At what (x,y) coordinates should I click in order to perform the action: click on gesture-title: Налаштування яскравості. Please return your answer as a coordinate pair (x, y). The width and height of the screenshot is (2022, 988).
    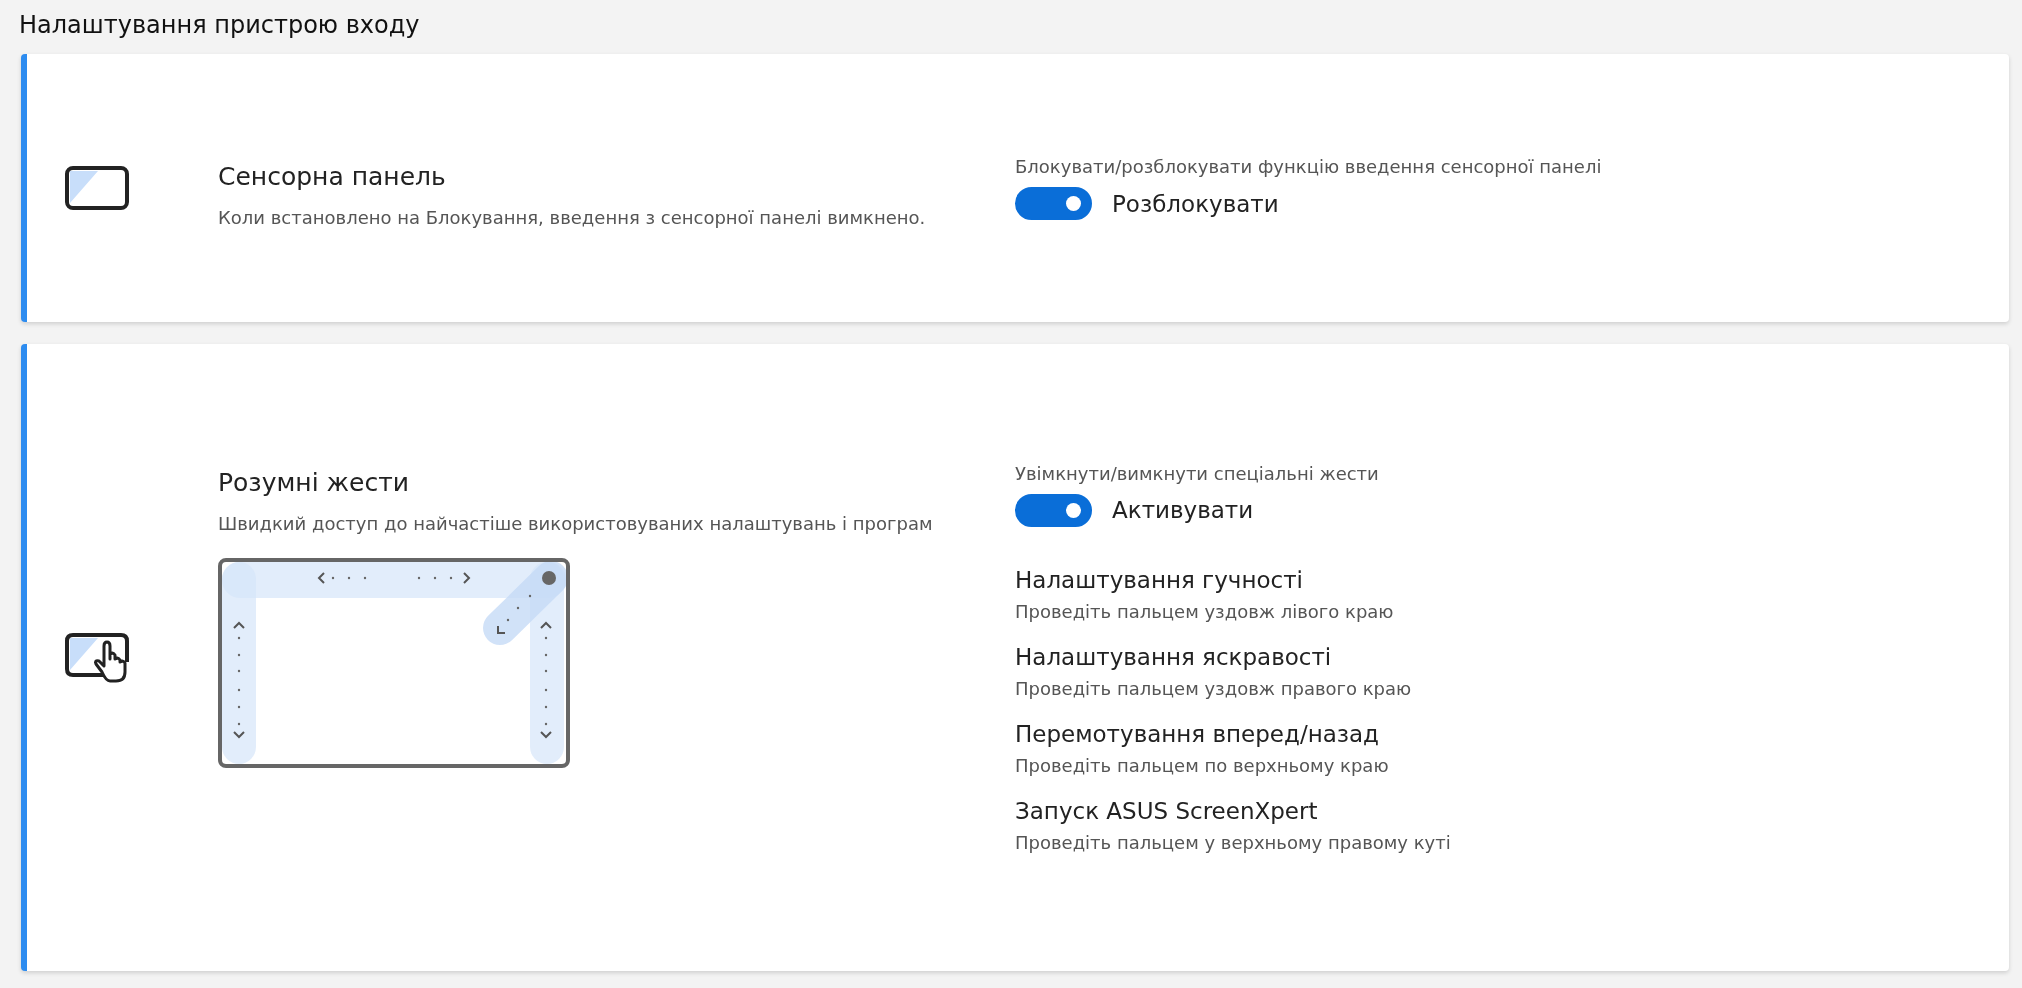
    Looking at the image, I should click on (1174, 656).